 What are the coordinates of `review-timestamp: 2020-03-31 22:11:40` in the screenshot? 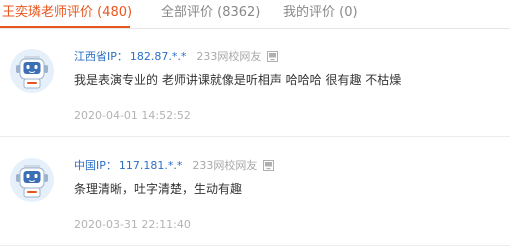 It's located at (132, 224).